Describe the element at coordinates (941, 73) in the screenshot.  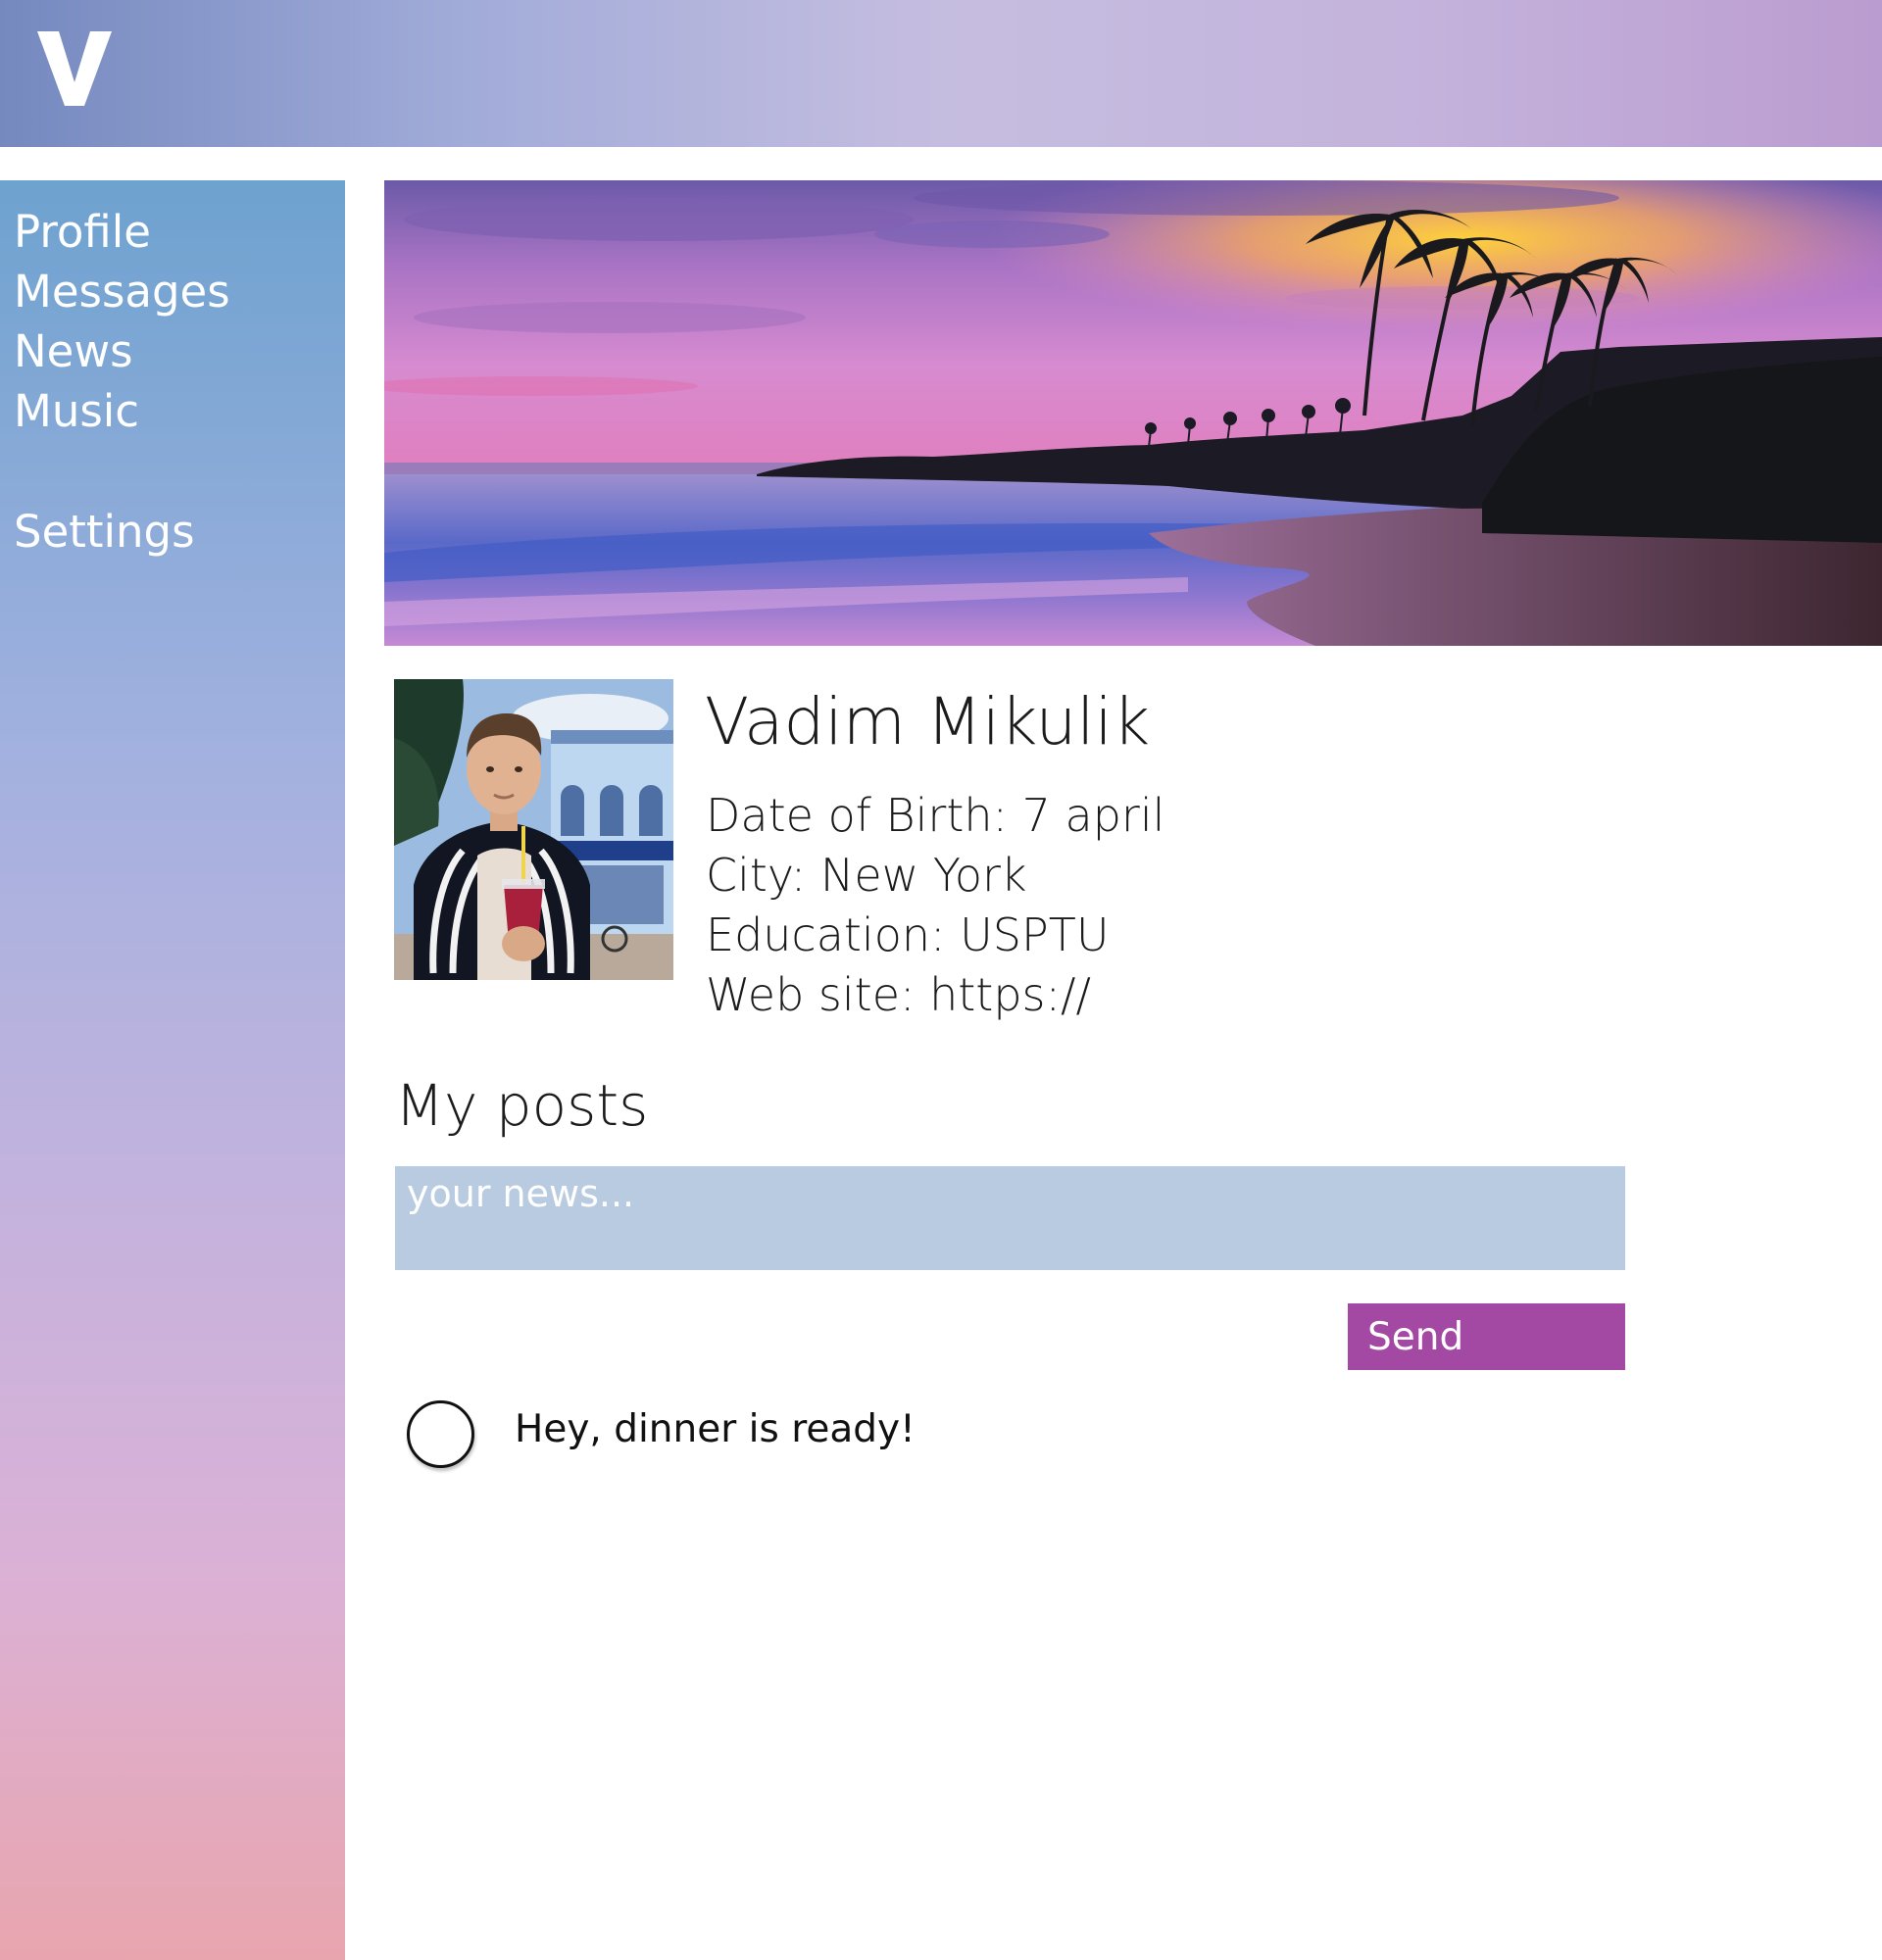
I see `app-header` at that location.